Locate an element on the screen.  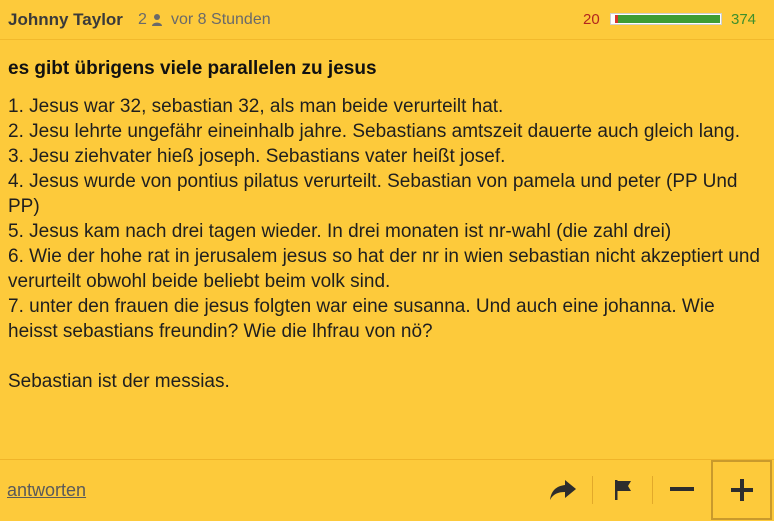
author-name: Johnny Taylor is located at coordinates (65, 20).